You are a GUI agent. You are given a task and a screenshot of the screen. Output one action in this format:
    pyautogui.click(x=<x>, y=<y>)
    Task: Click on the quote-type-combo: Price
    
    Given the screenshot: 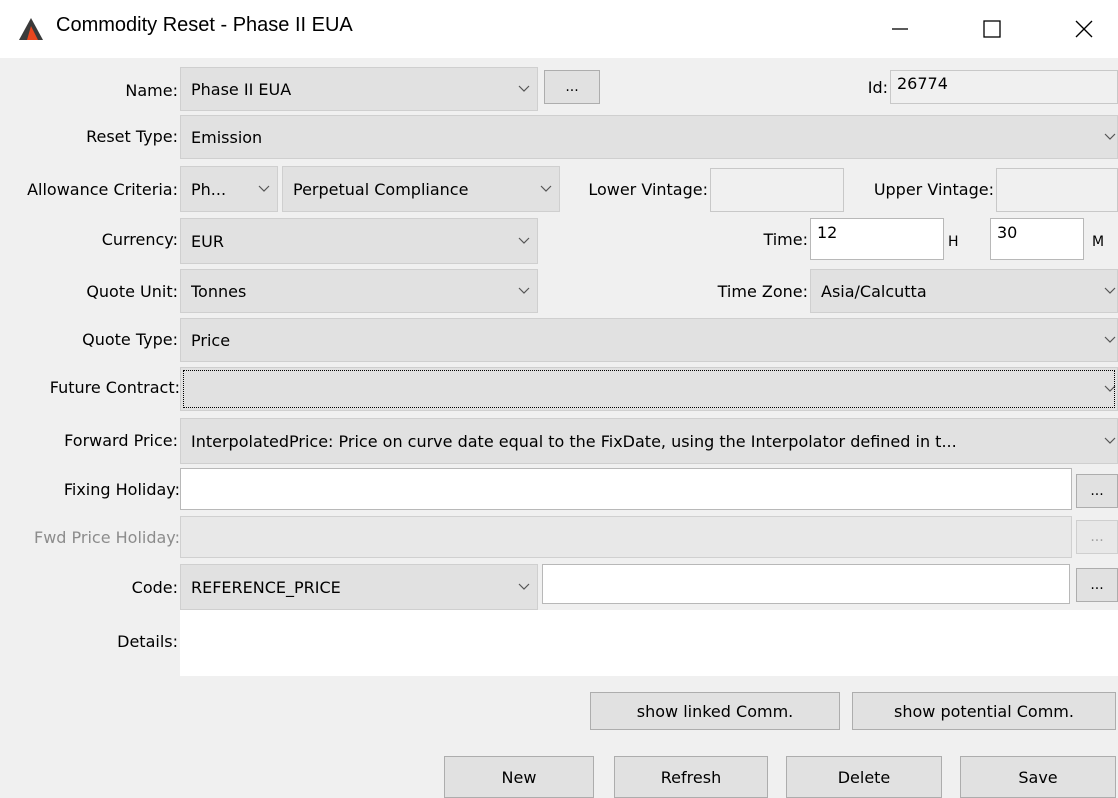 What is the action you would take?
    pyautogui.click(x=649, y=340)
    